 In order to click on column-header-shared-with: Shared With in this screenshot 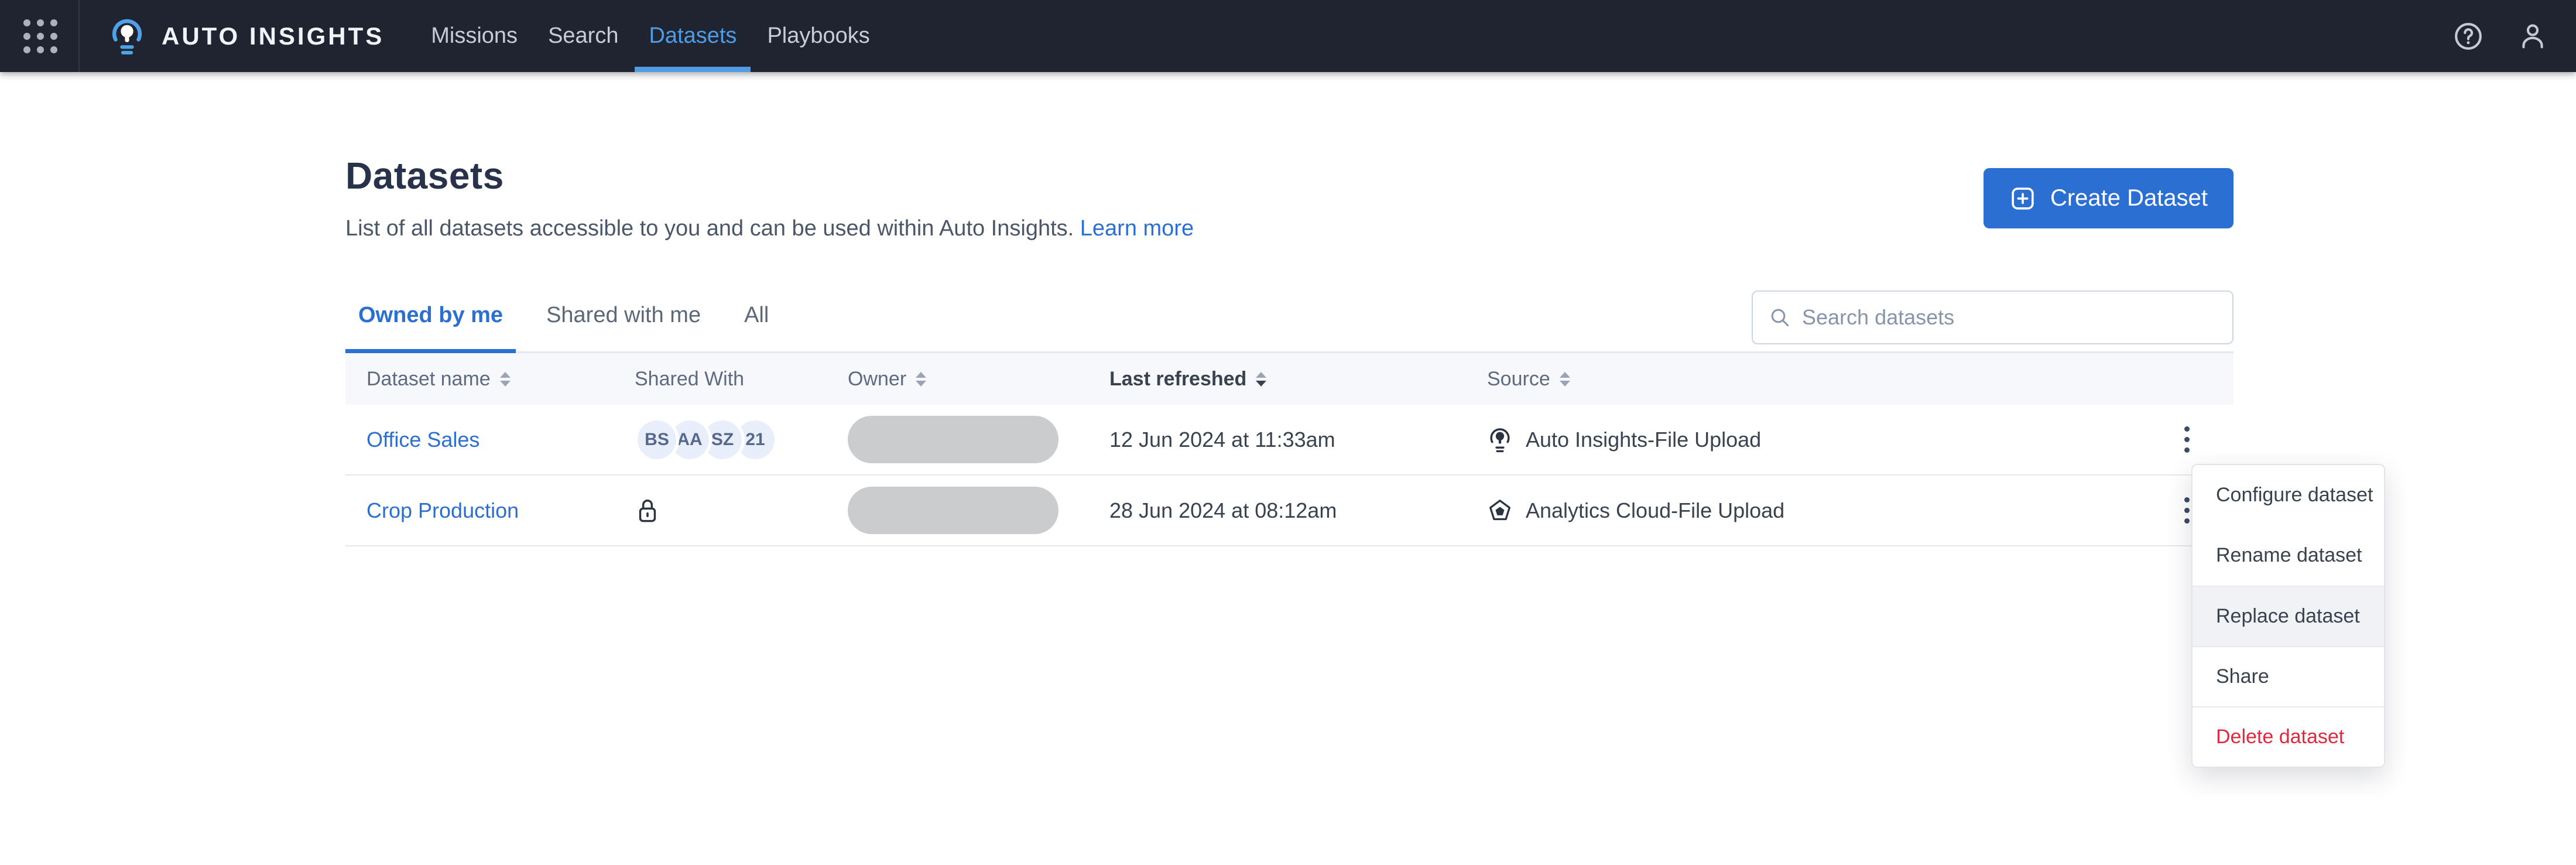, I will do `click(741, 379)`.